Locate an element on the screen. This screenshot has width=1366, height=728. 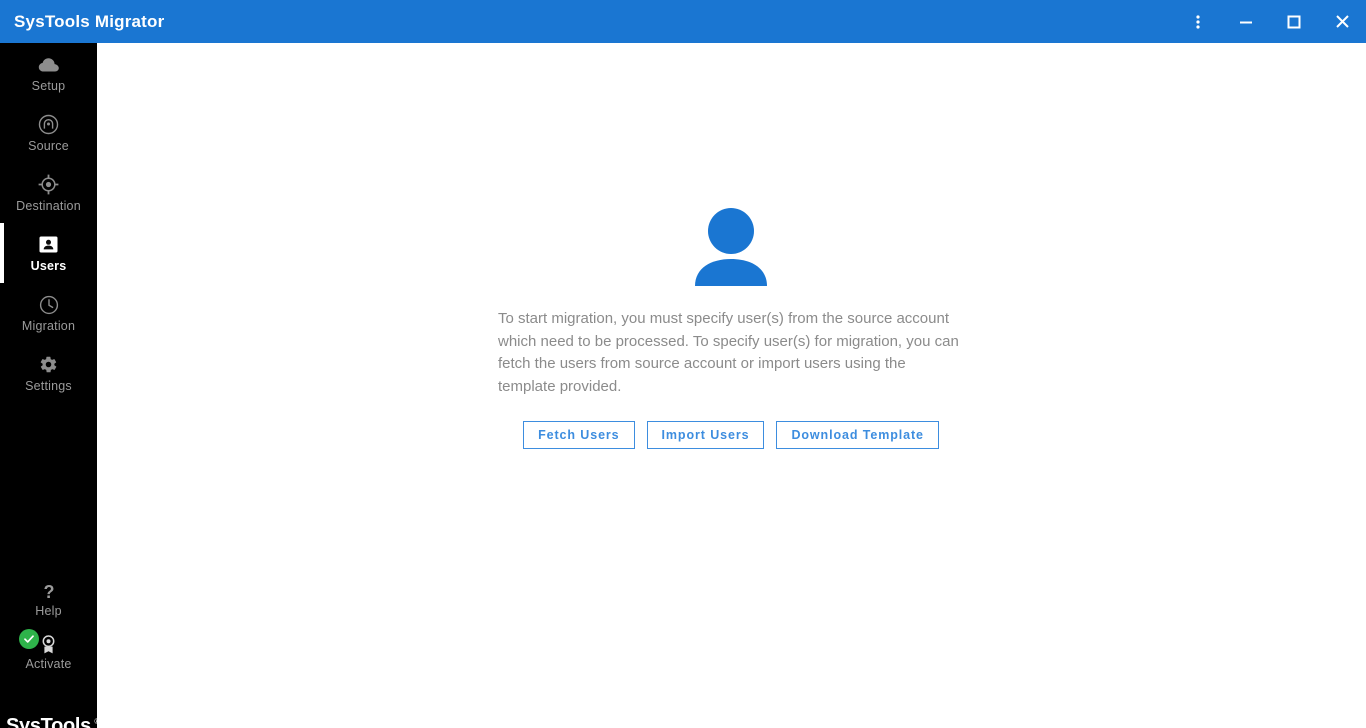
sidebar-item-label: Setup is located at coordinates (48, 85).